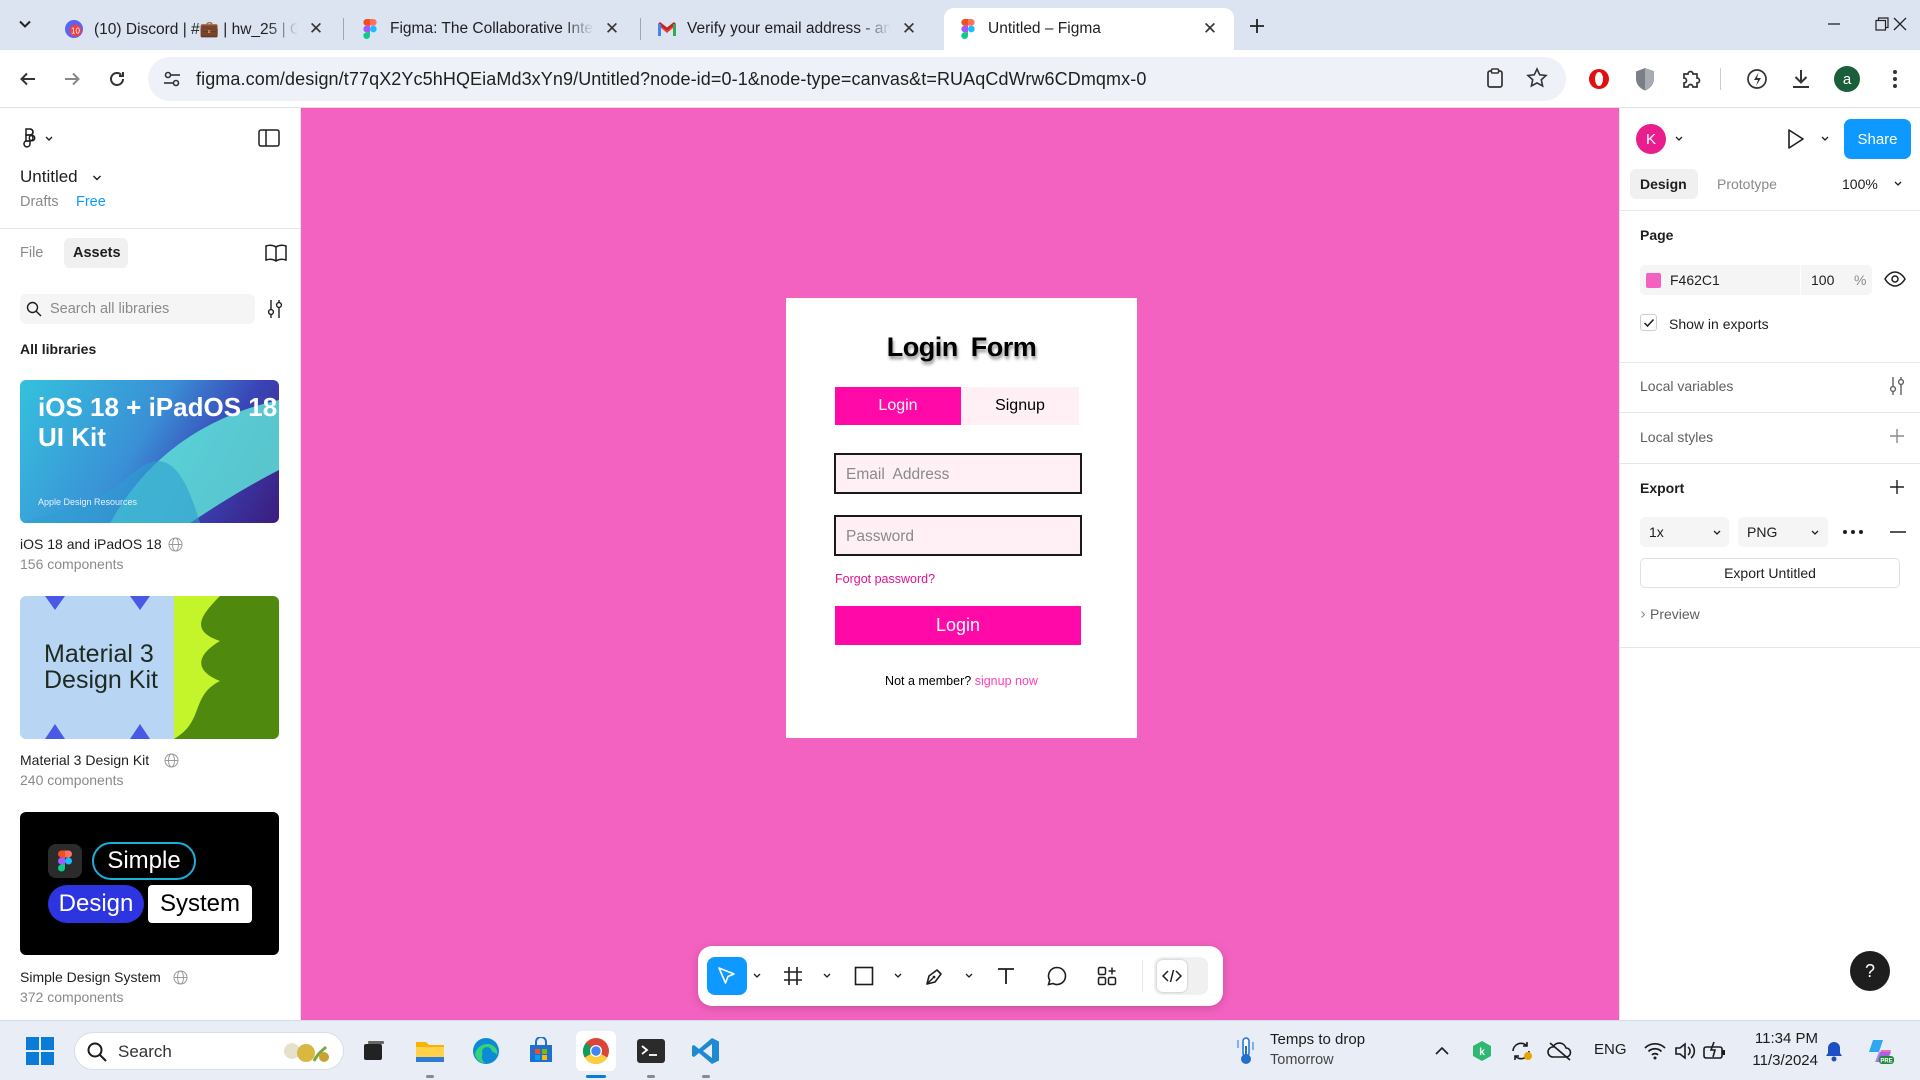 This screenshot has width=1920, height=1080. Describe the element at coordinates (1860, 184) in the screenshot. I see `zoom-level: 100%` at that location.